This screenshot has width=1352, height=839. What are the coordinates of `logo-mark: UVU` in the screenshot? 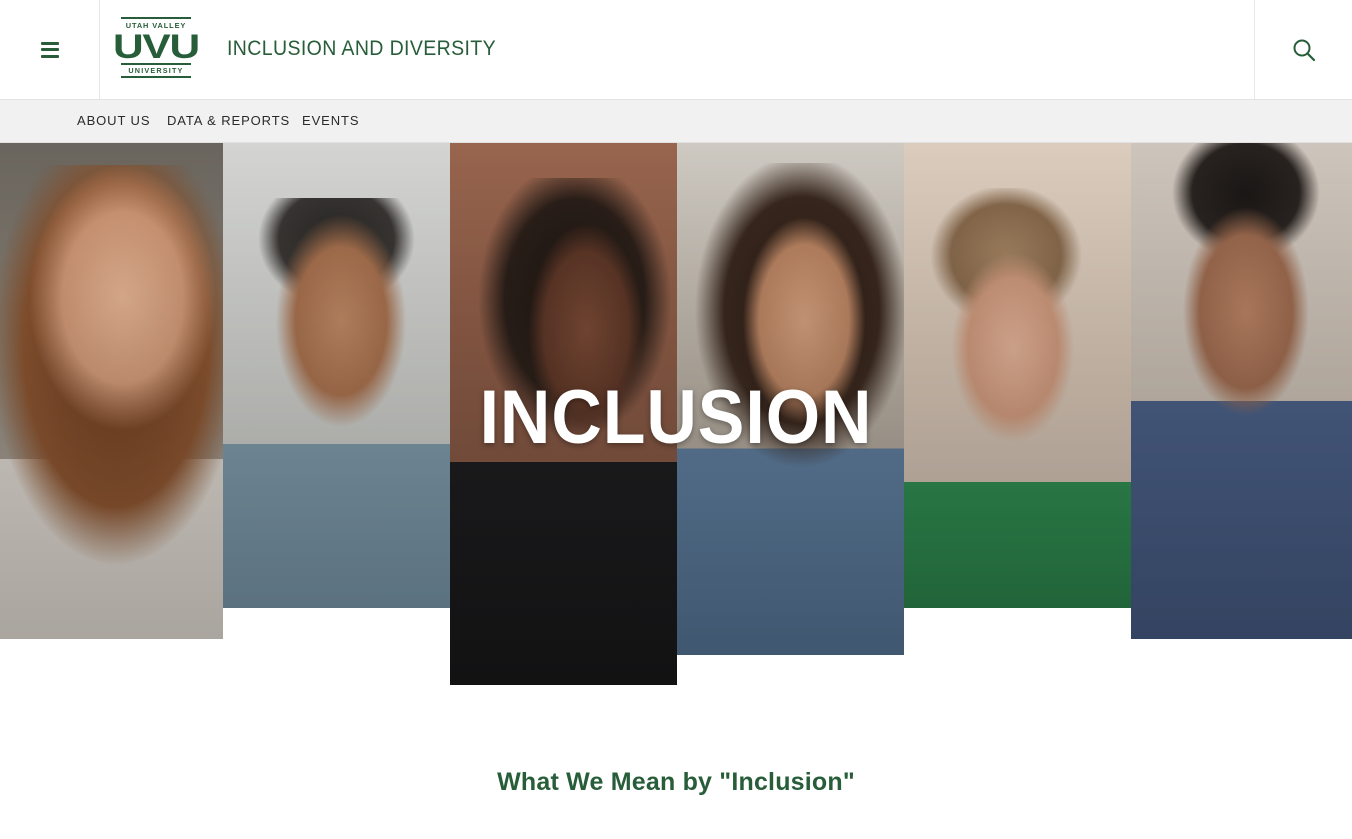 It's located at (156, 47).